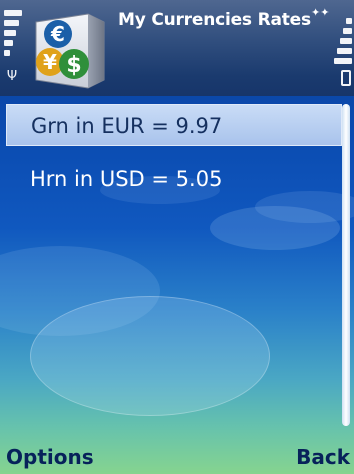 This screenshot has height=474, width=354. Describe the element at coordinates (174, 179) in the screenshot. I see `rate-item-usd: Hrn in USD = 5.05` at that location.